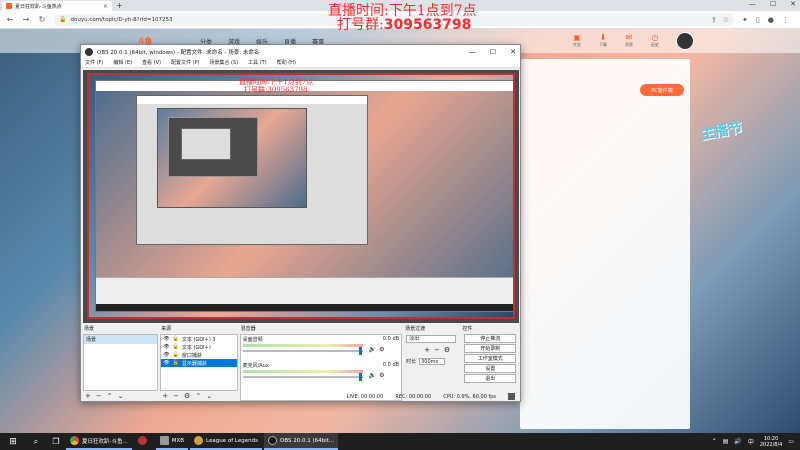  I want to click on maximize-icon: ☐, so click(773, 4).